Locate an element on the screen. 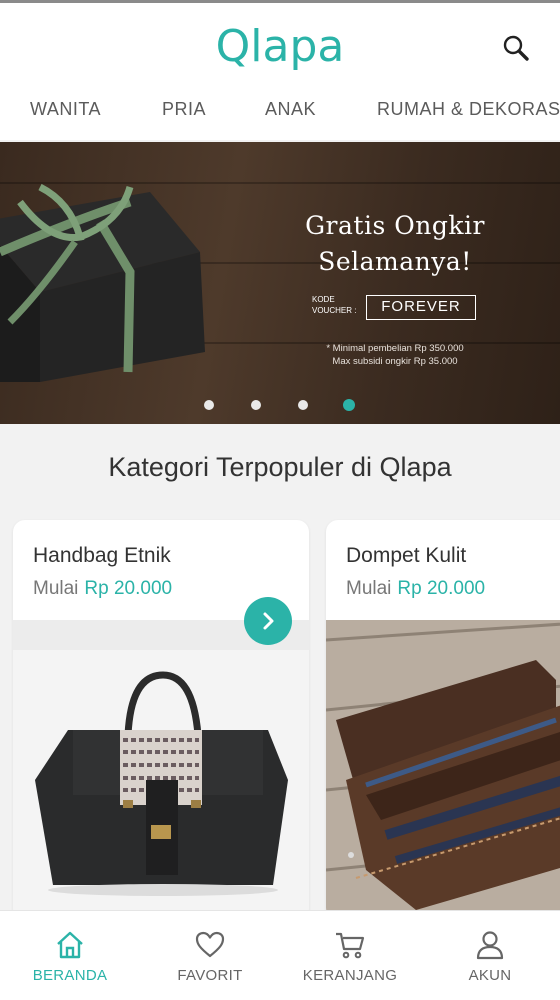  gift-box-image is located at coordinates (102, 282).